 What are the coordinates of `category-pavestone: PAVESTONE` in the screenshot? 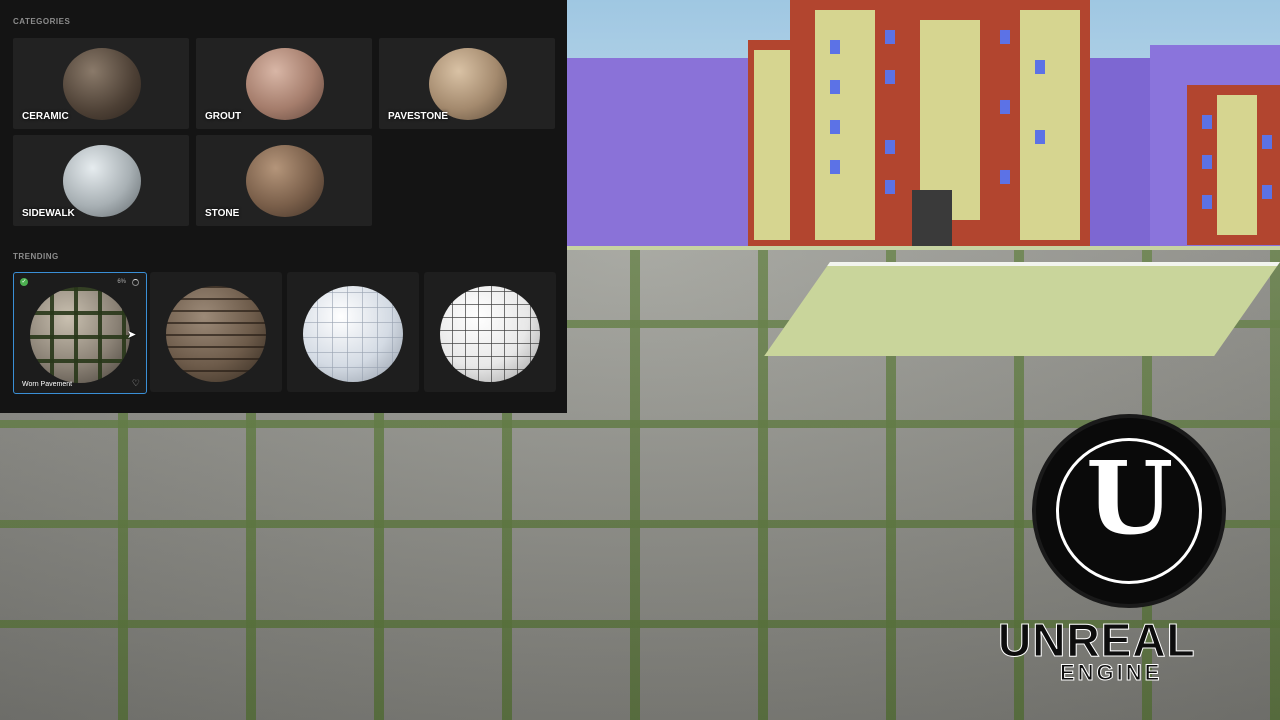 It's located at (467, 83).